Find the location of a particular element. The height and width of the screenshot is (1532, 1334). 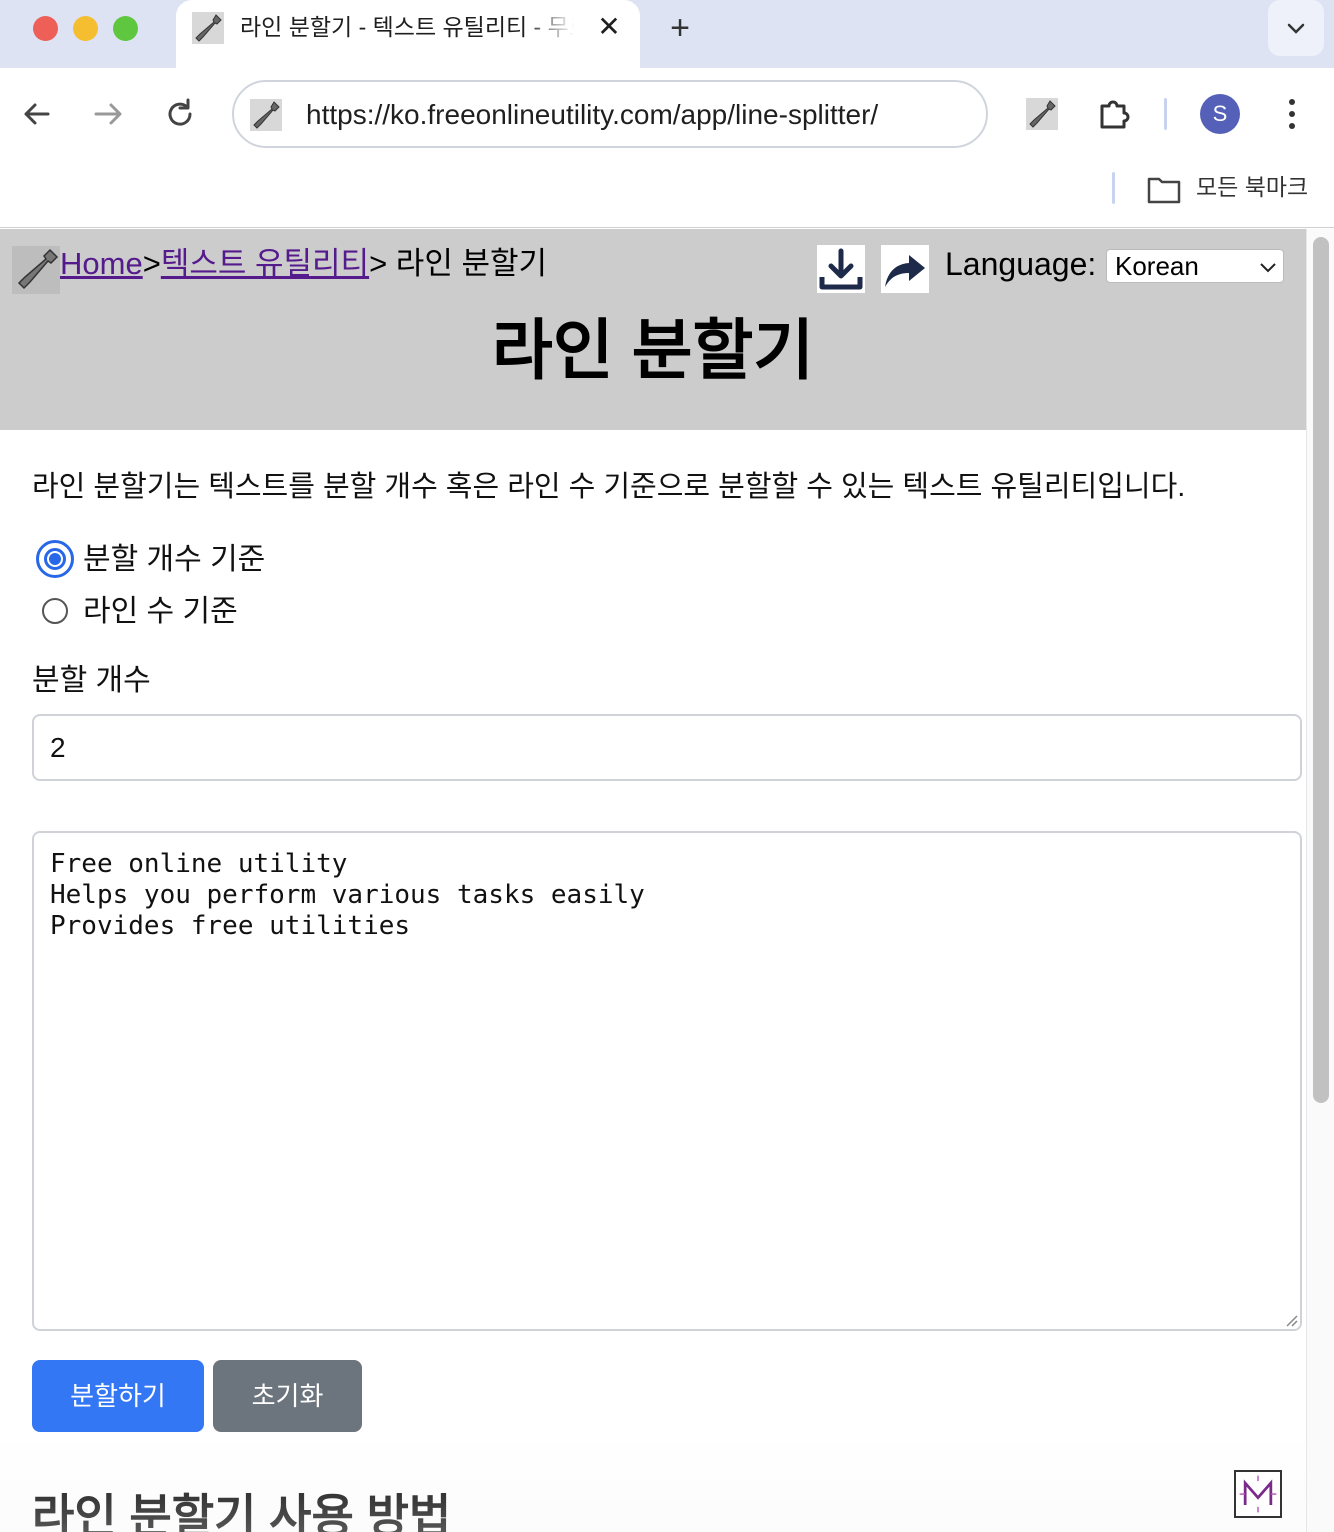

breadcrumb: Home>텍스트 유틸리티> 라인 분할기 is located at coordinates (303, 264).